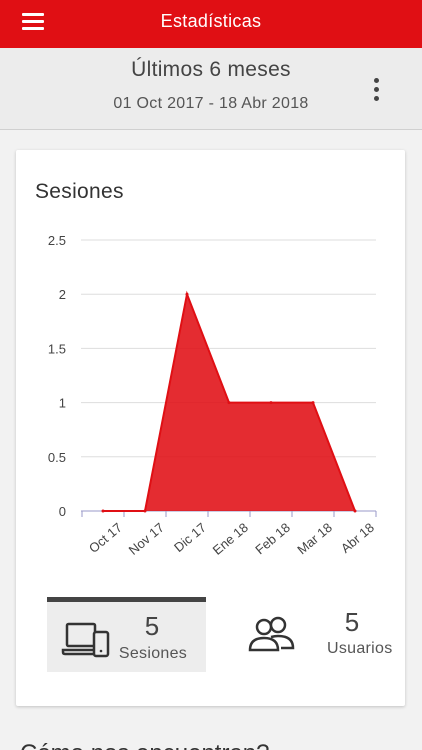 The height and width of the screenshot is (750, 422). Describe the element at coordinates (145, 745) in the screenshot. I see `next-section-title: Cómo nos encuentran?` at that location.